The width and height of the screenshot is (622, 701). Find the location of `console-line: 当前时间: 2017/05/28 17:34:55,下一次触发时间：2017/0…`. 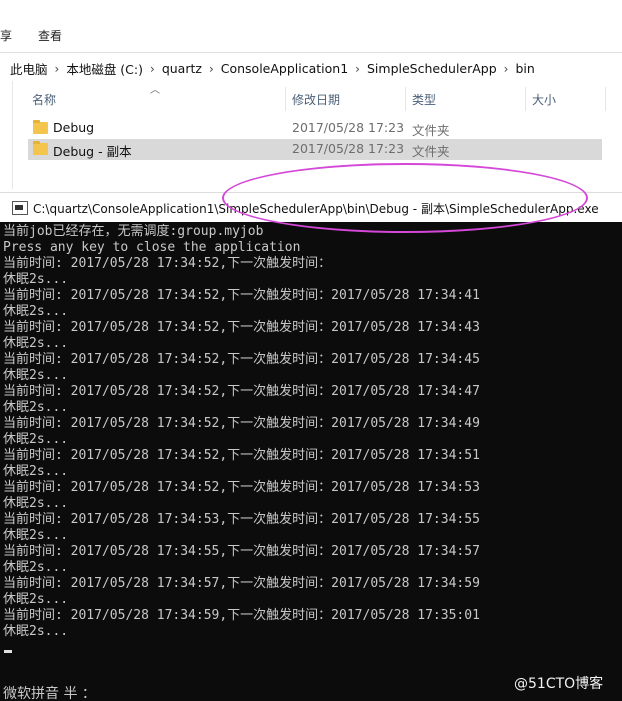

console-line: 当前时间: 2017/05/28 17:34:55,下一次触发时间：2017/0… is located at coordinates (241, 551).